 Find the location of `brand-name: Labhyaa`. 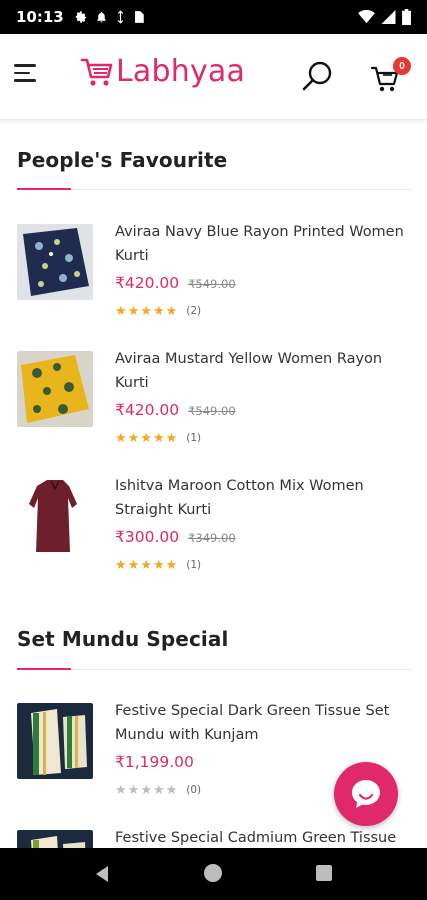

brand-name: Labhyaa is located at coordinates (181, 71).